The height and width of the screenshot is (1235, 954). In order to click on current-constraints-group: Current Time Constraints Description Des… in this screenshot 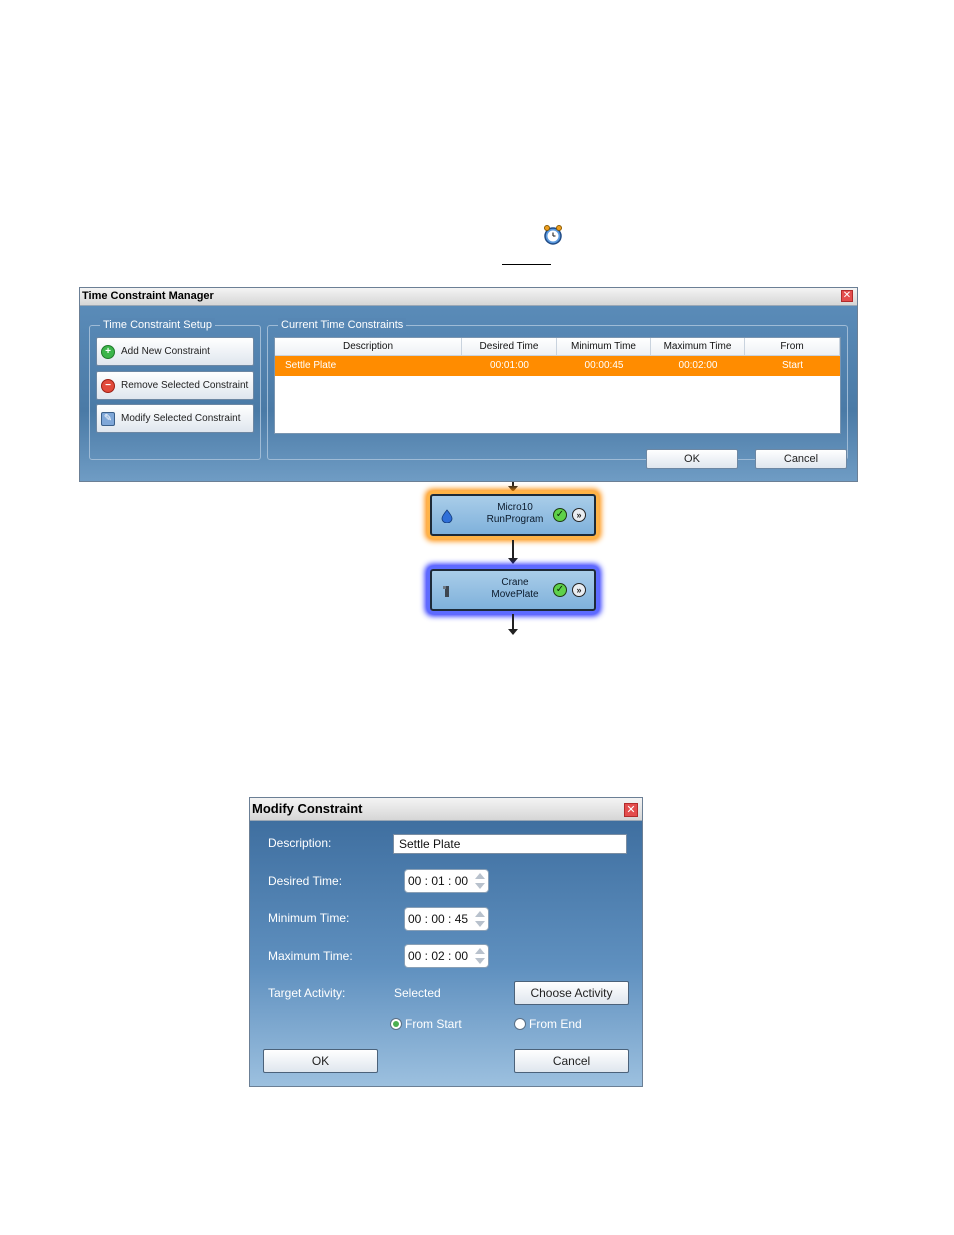, I will do `click(557, 389)`.